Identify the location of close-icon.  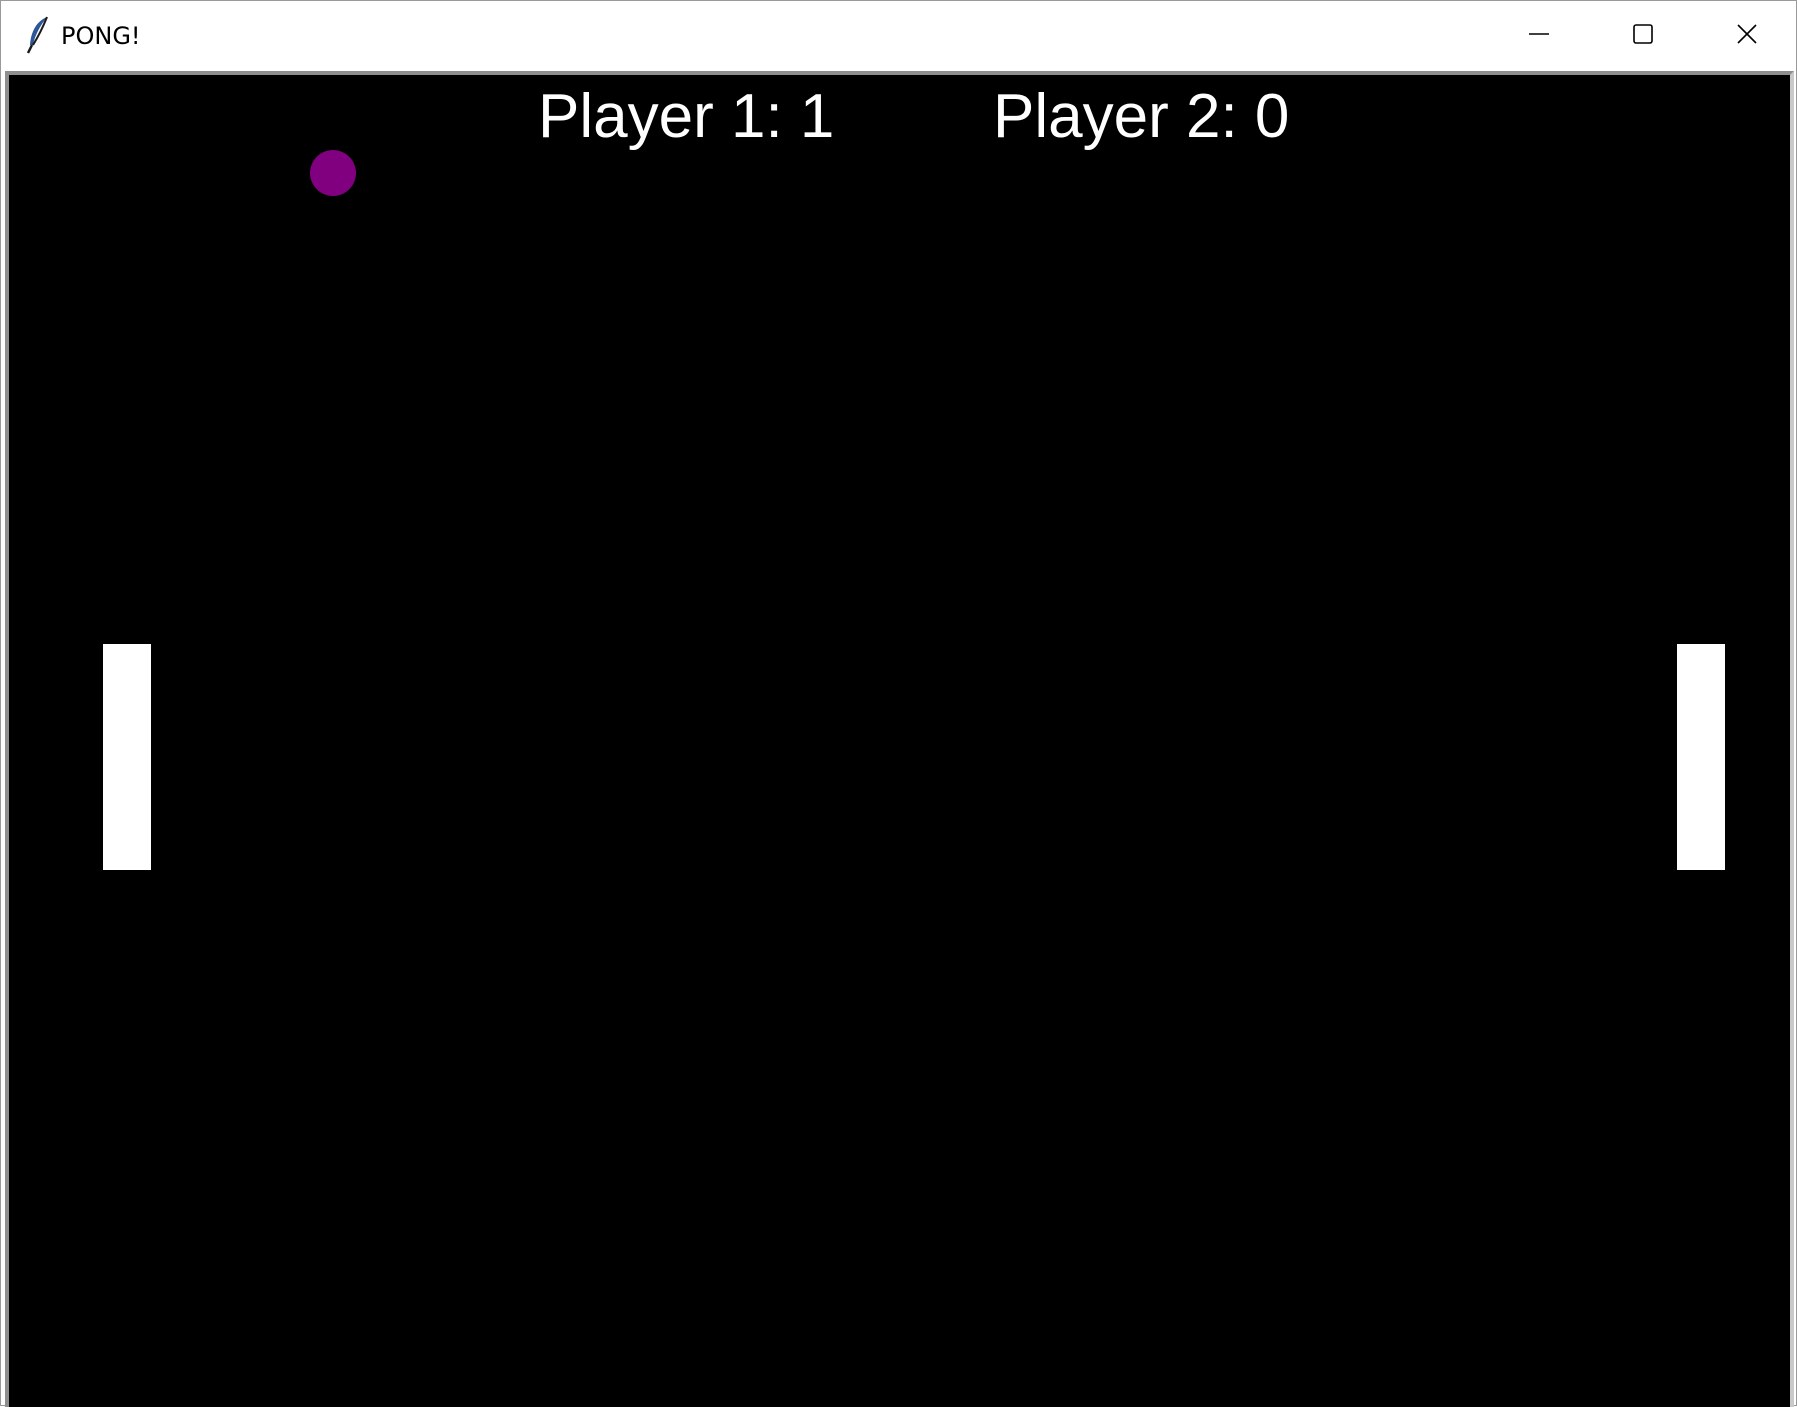
(1747, 34).